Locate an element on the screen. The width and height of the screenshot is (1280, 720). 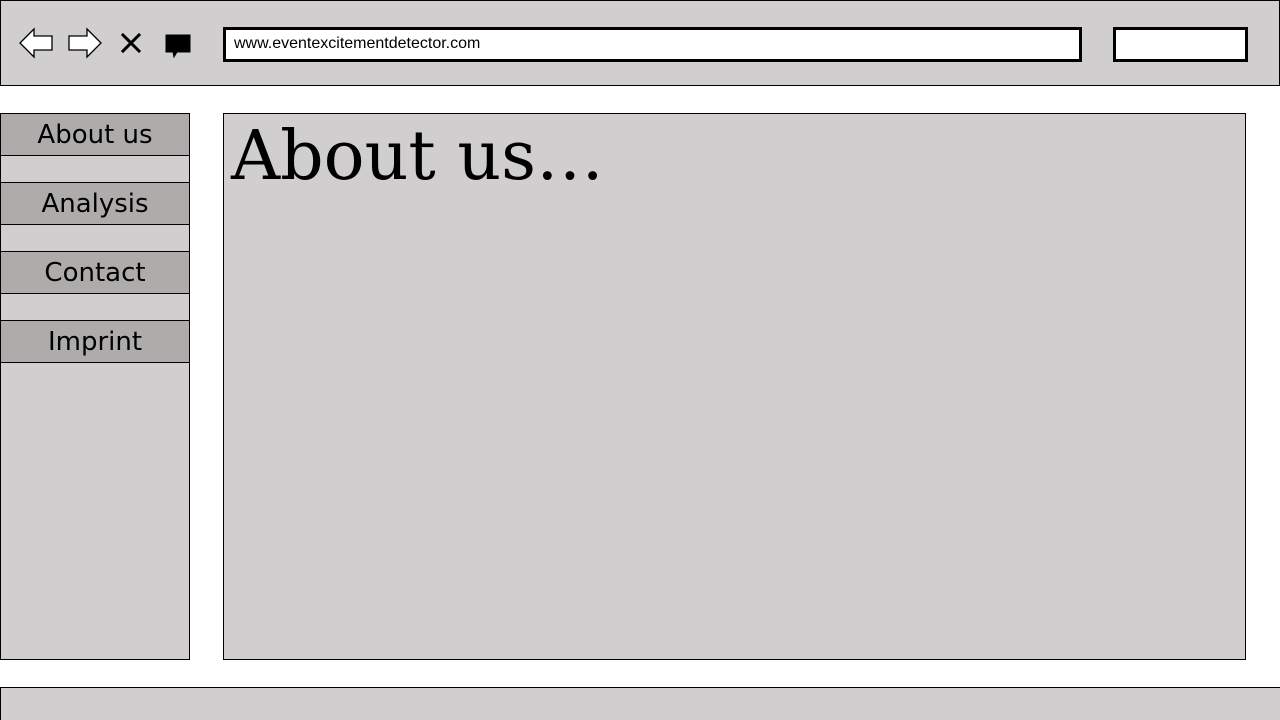
browser-toolbar: www.eventexcitementdetector.com is located at coordinates (640, 43).